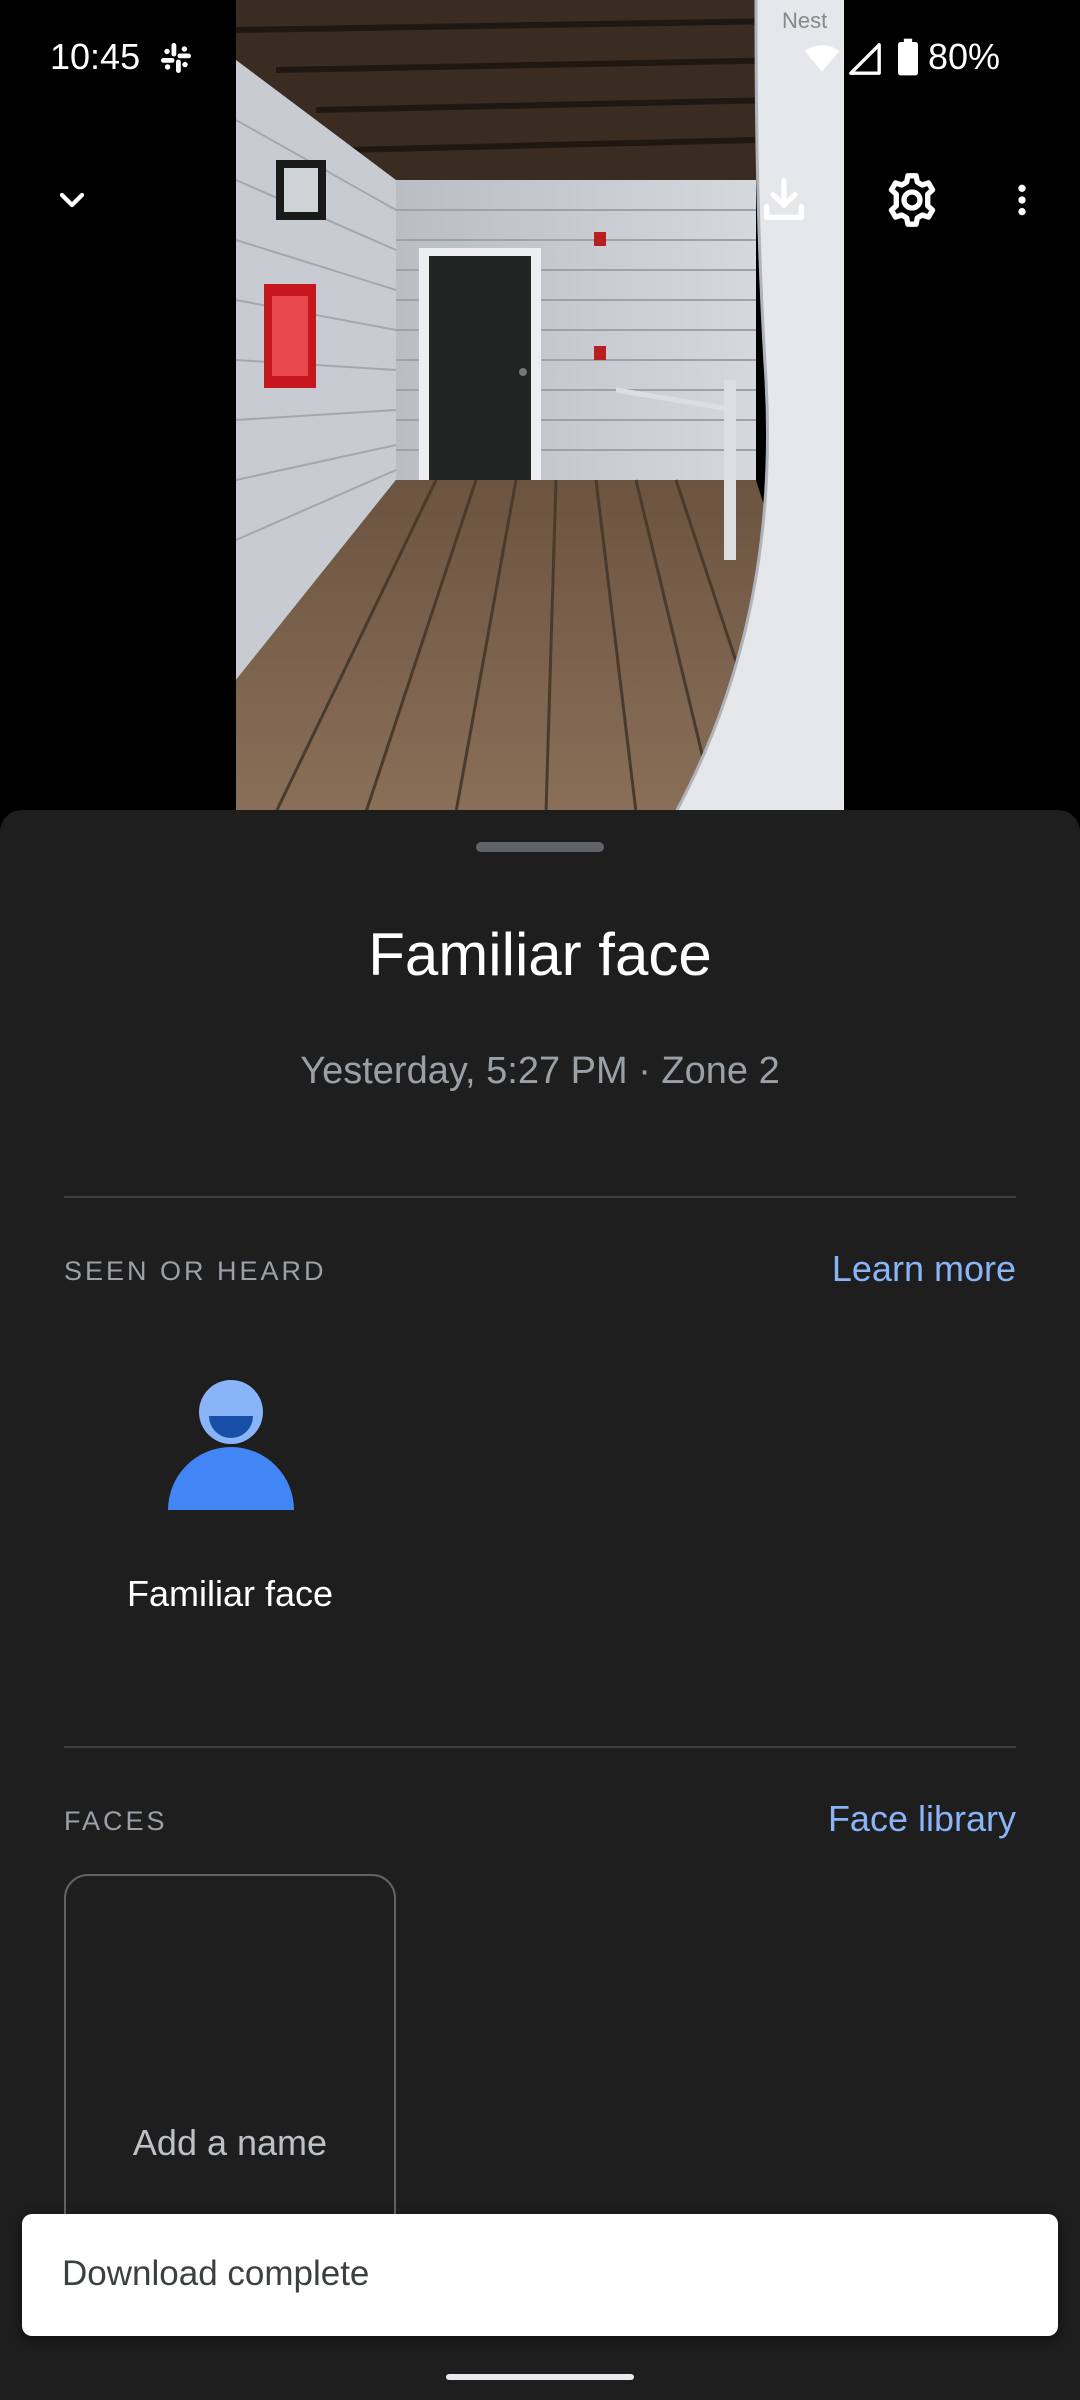 Image resolution: width=1080 pixels, height=2400 pixels. What do you see at coordinates (231, 1445) in the screenshot?
I see `familiar-face-icon` at bounding box center [231, 1445].